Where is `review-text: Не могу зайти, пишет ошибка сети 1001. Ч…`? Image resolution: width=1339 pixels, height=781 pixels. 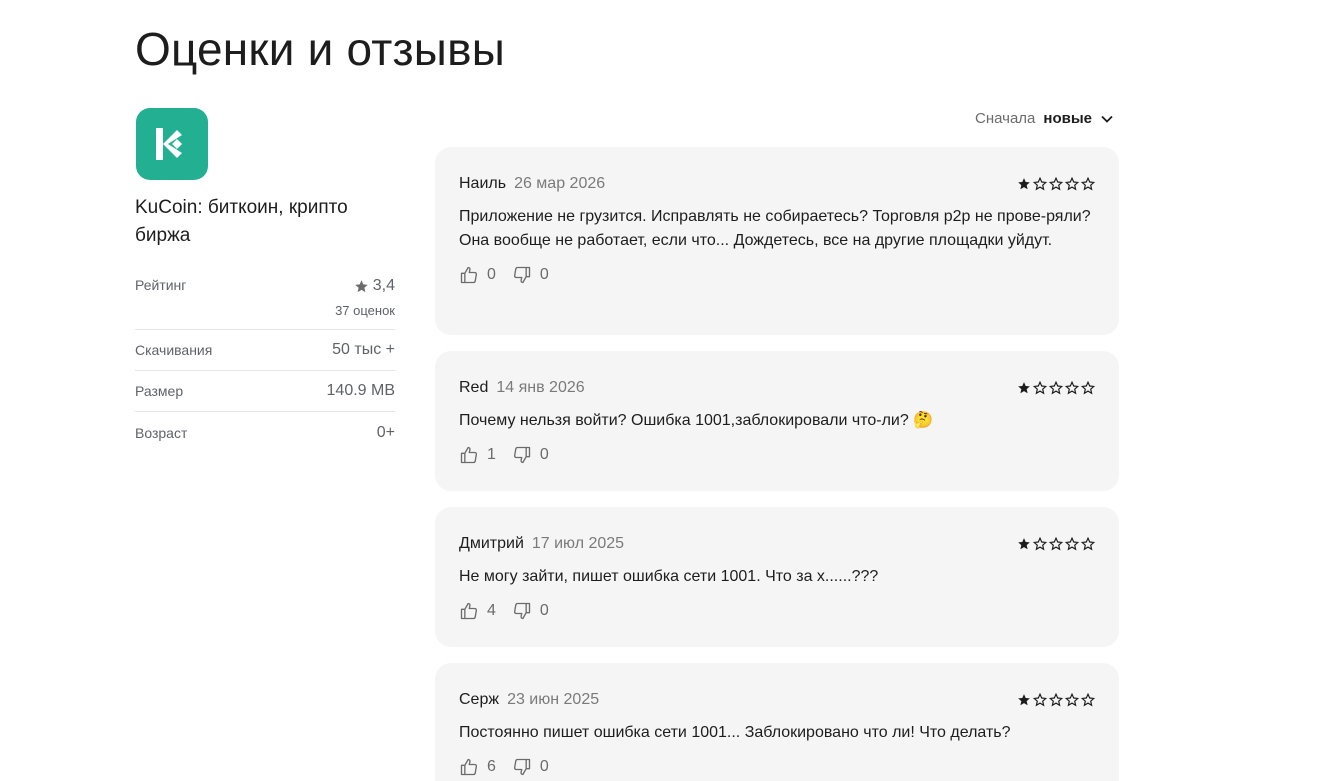 review-text: Не могу зайти, пишет ошибка сети 1001. Ч… is located at coordinates (669, 576).